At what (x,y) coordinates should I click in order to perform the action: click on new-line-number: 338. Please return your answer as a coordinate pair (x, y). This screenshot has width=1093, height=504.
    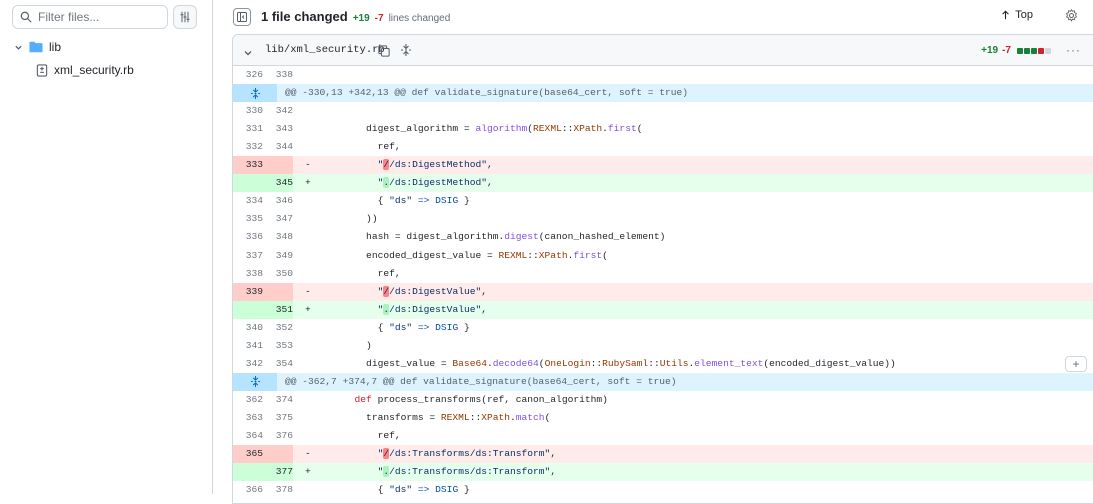
    Looking at the image, I should click on (278, 75).